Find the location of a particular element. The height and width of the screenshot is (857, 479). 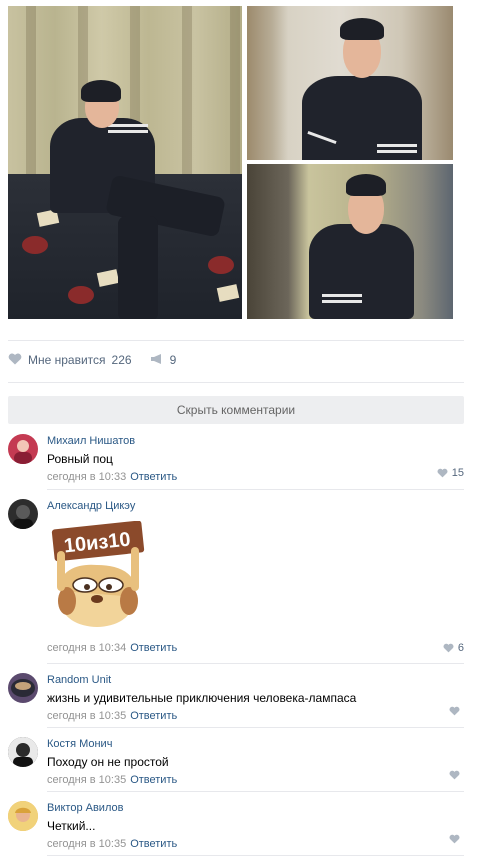

repost-button: 9 is located at coordinates (163, 360).